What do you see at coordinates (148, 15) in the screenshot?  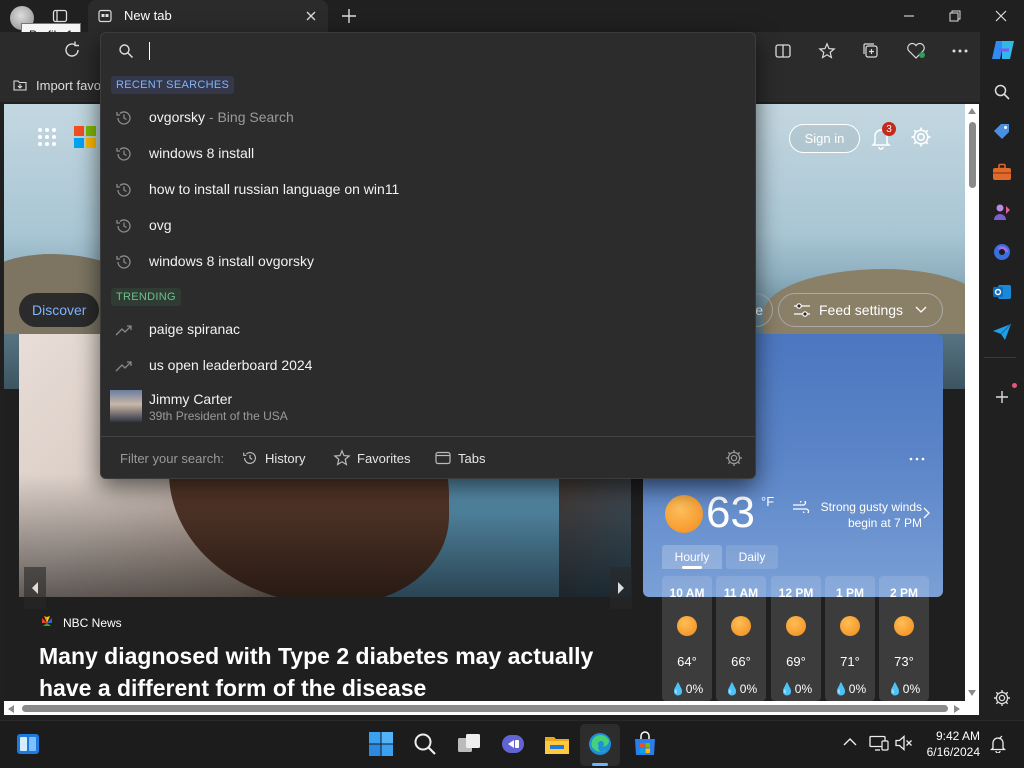 I see `tab-title: New tab` at bounding box center [148, 15].